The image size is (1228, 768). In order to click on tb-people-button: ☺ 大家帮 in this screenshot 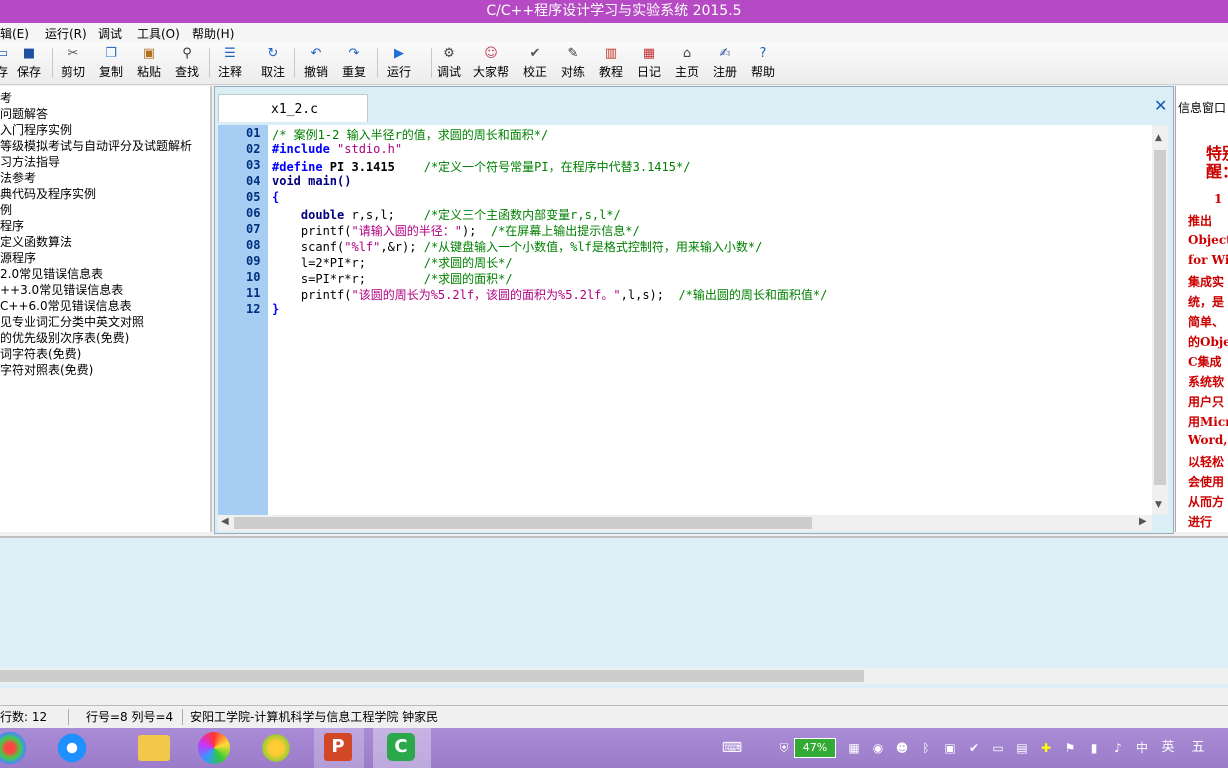, I will do `click(491, 63)`.